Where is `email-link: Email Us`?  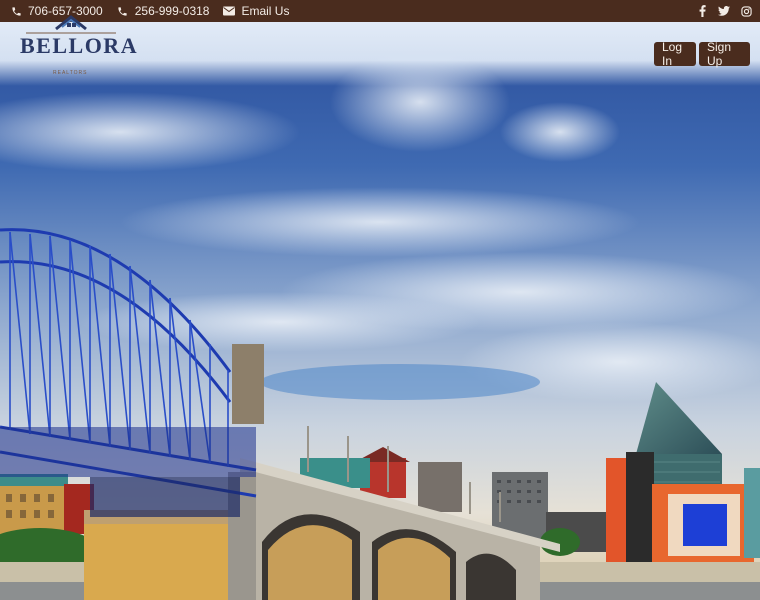
email-link: Email Us is located at coordinates (256, 11).